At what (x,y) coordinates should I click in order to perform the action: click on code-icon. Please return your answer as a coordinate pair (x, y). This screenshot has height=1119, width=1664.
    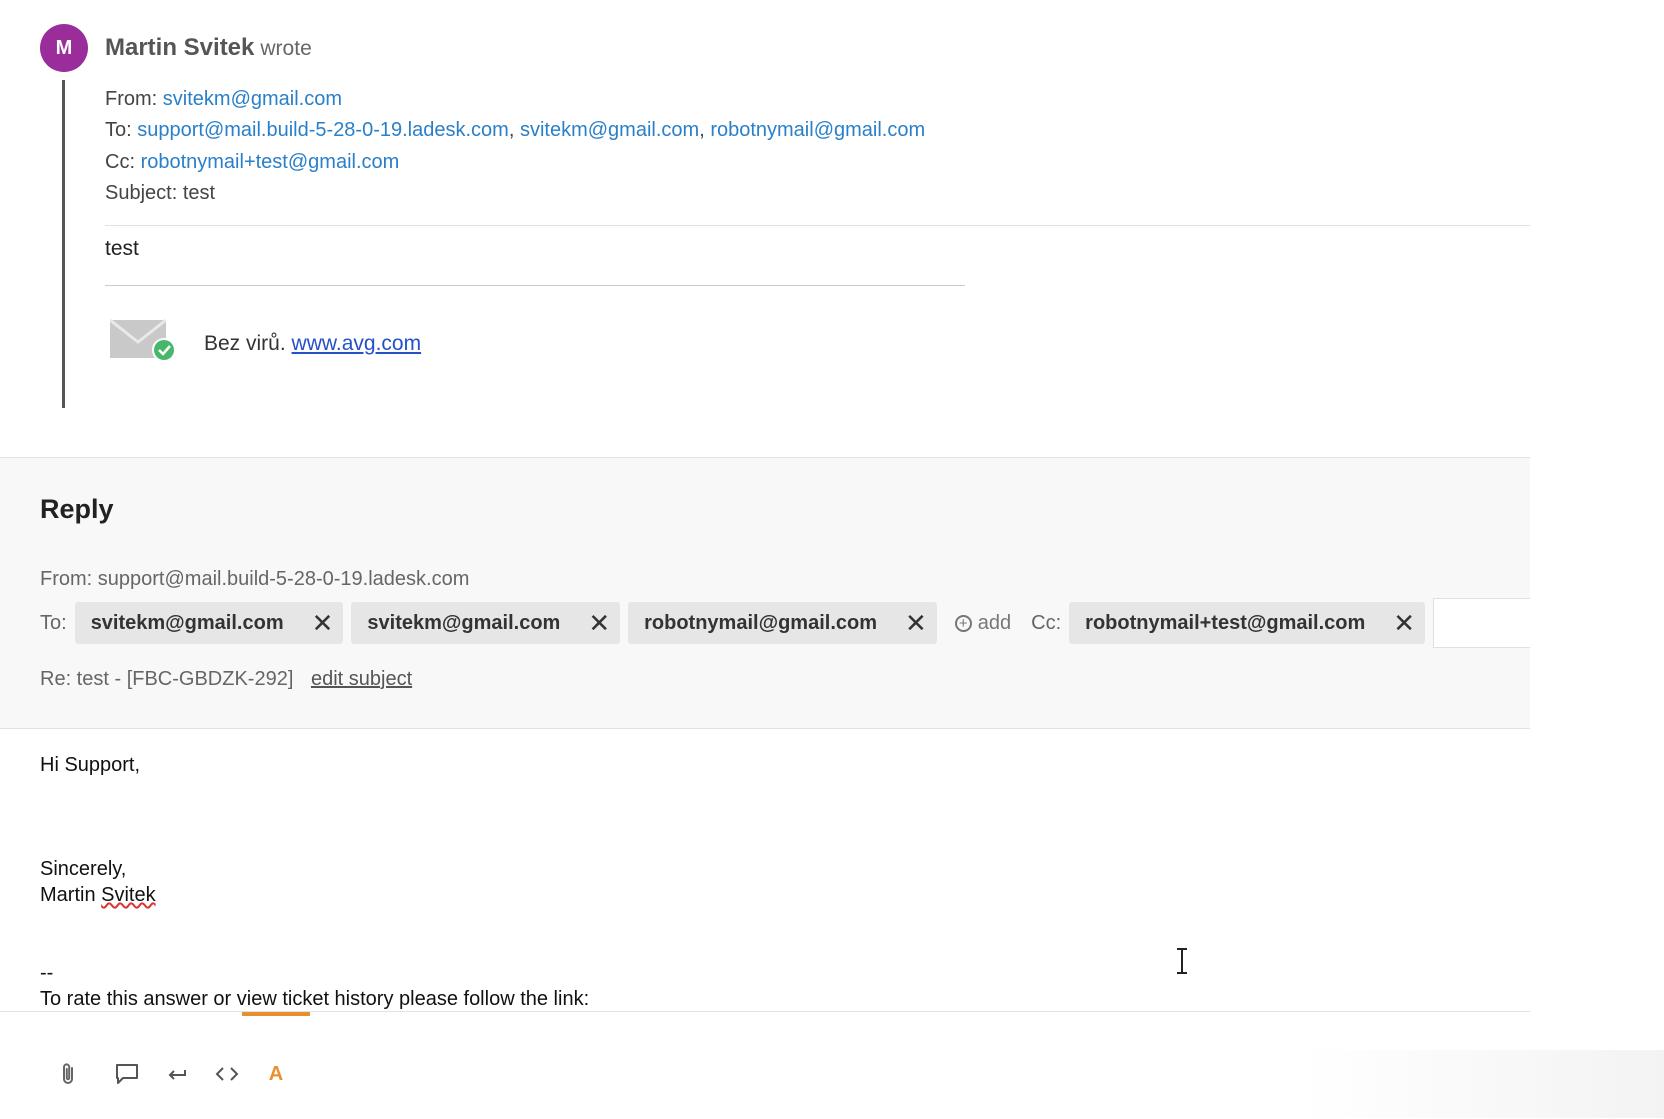
    Looking at the image, I should click on (227, 1074).